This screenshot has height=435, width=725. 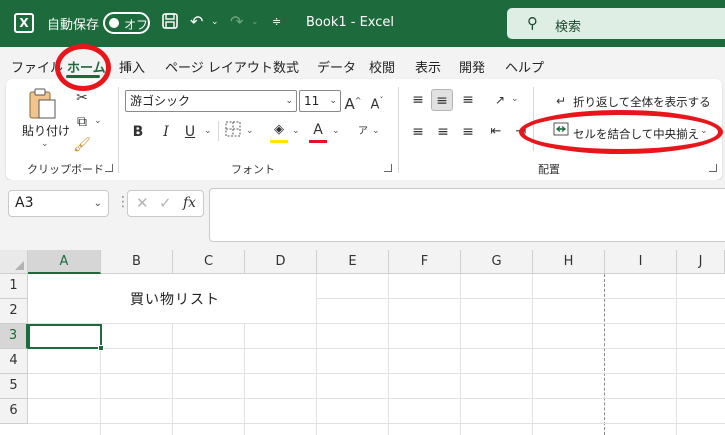 I want to click on underline-dropdown-icon: ⌄, so click(x=208, y=131).